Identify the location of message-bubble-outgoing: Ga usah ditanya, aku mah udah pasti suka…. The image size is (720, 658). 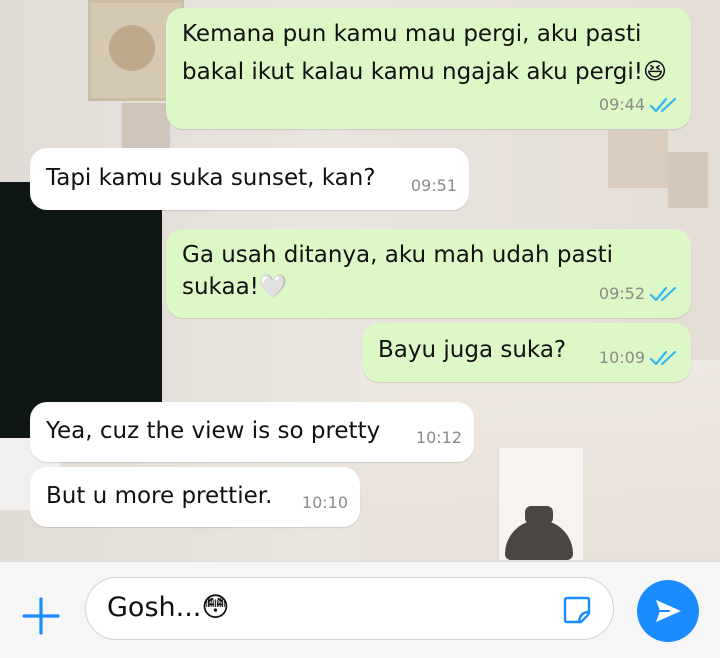
(428, 273).